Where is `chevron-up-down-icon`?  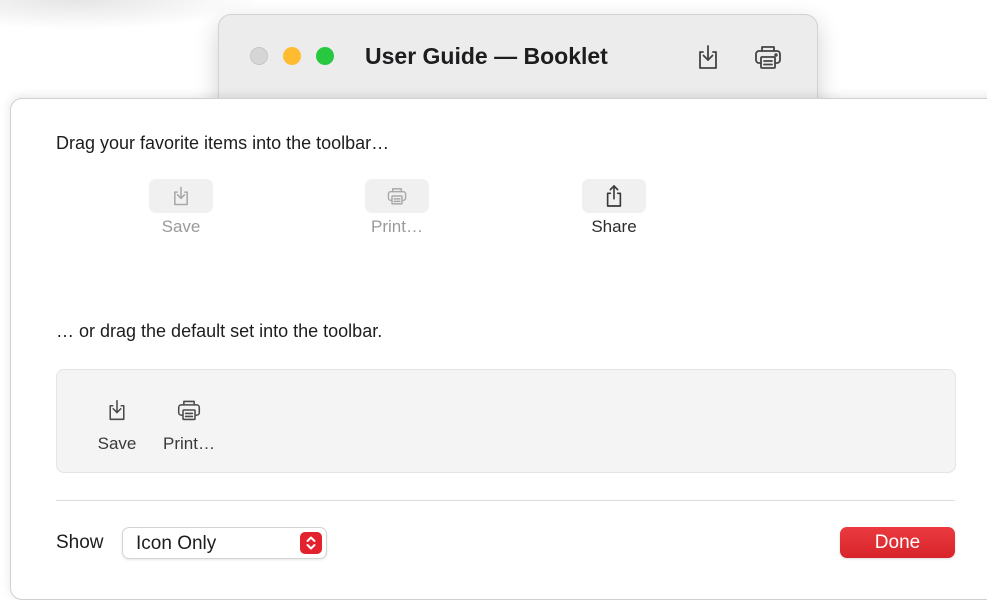 chevron-up-down-icon is located at coordinates (311, 543).